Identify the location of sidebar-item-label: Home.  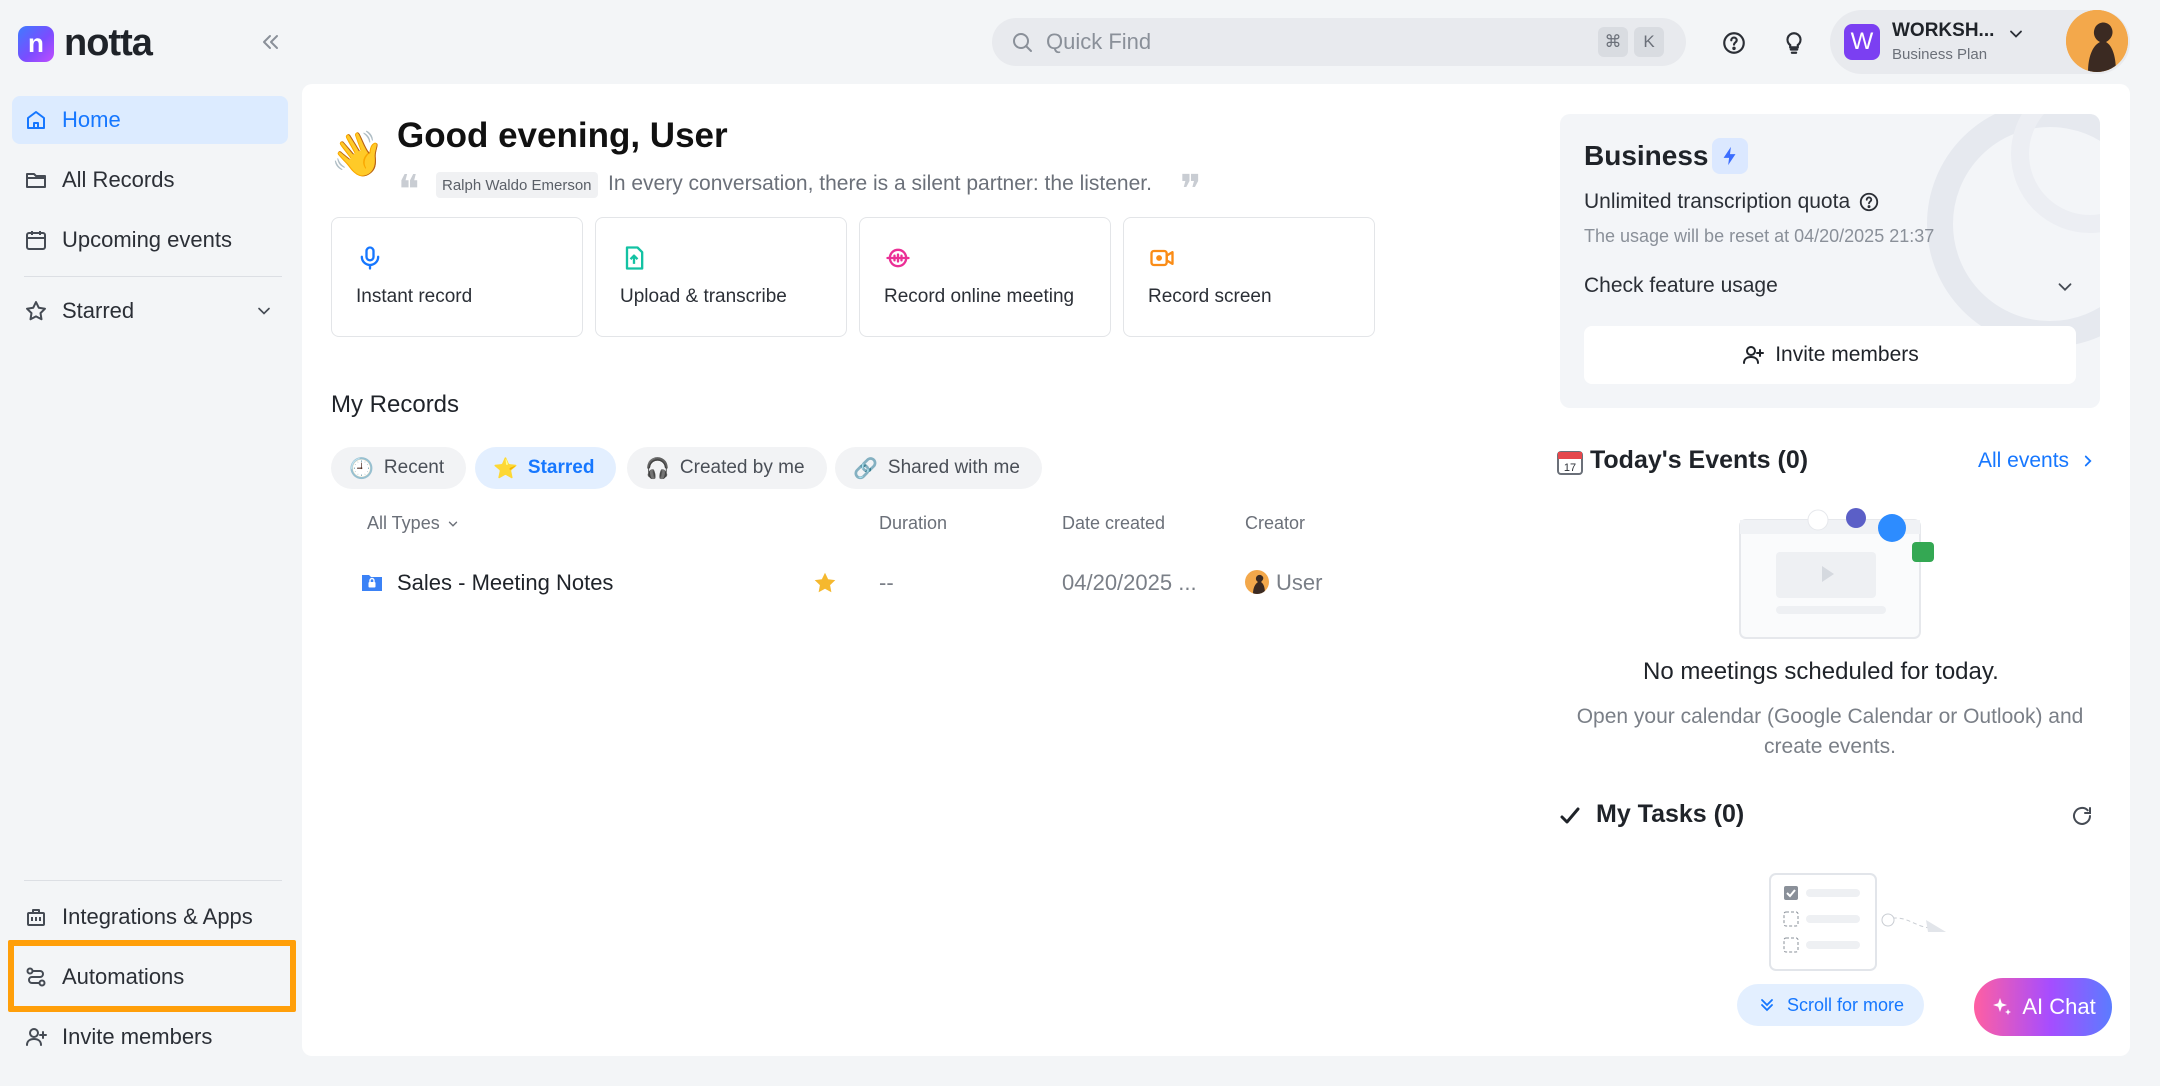
(91, 119).